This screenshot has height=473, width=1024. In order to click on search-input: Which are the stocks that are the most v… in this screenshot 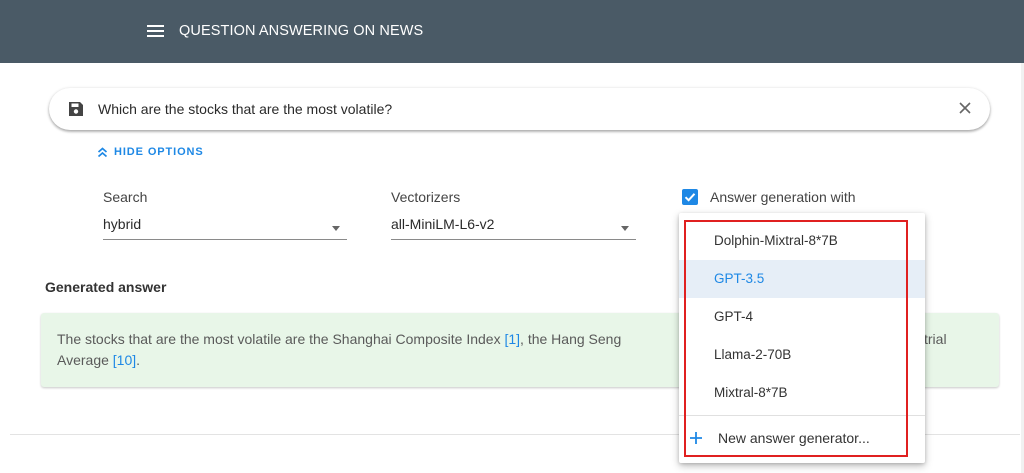, I will do `click(245, 109)`.